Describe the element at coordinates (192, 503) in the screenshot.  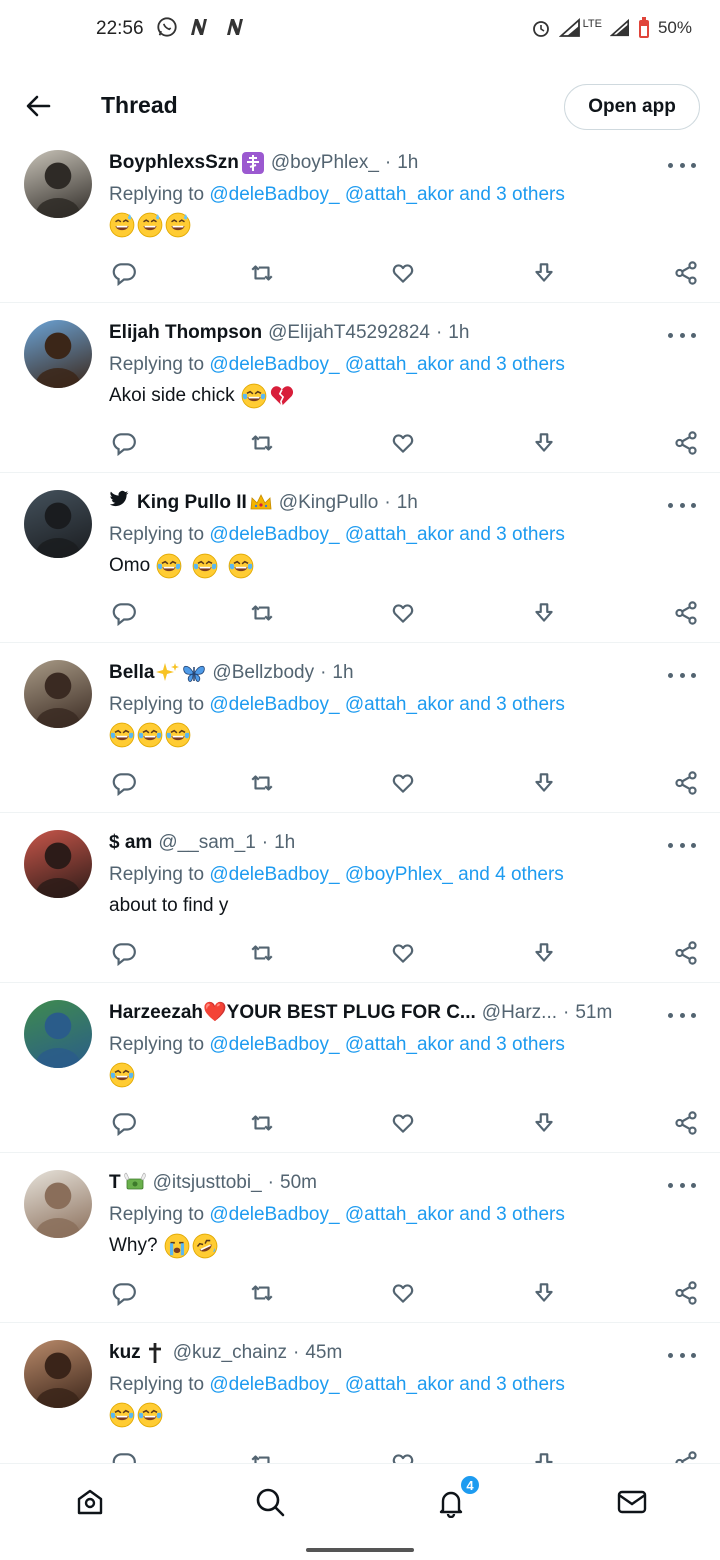
I see `author-name: King Pullo II` at that location.